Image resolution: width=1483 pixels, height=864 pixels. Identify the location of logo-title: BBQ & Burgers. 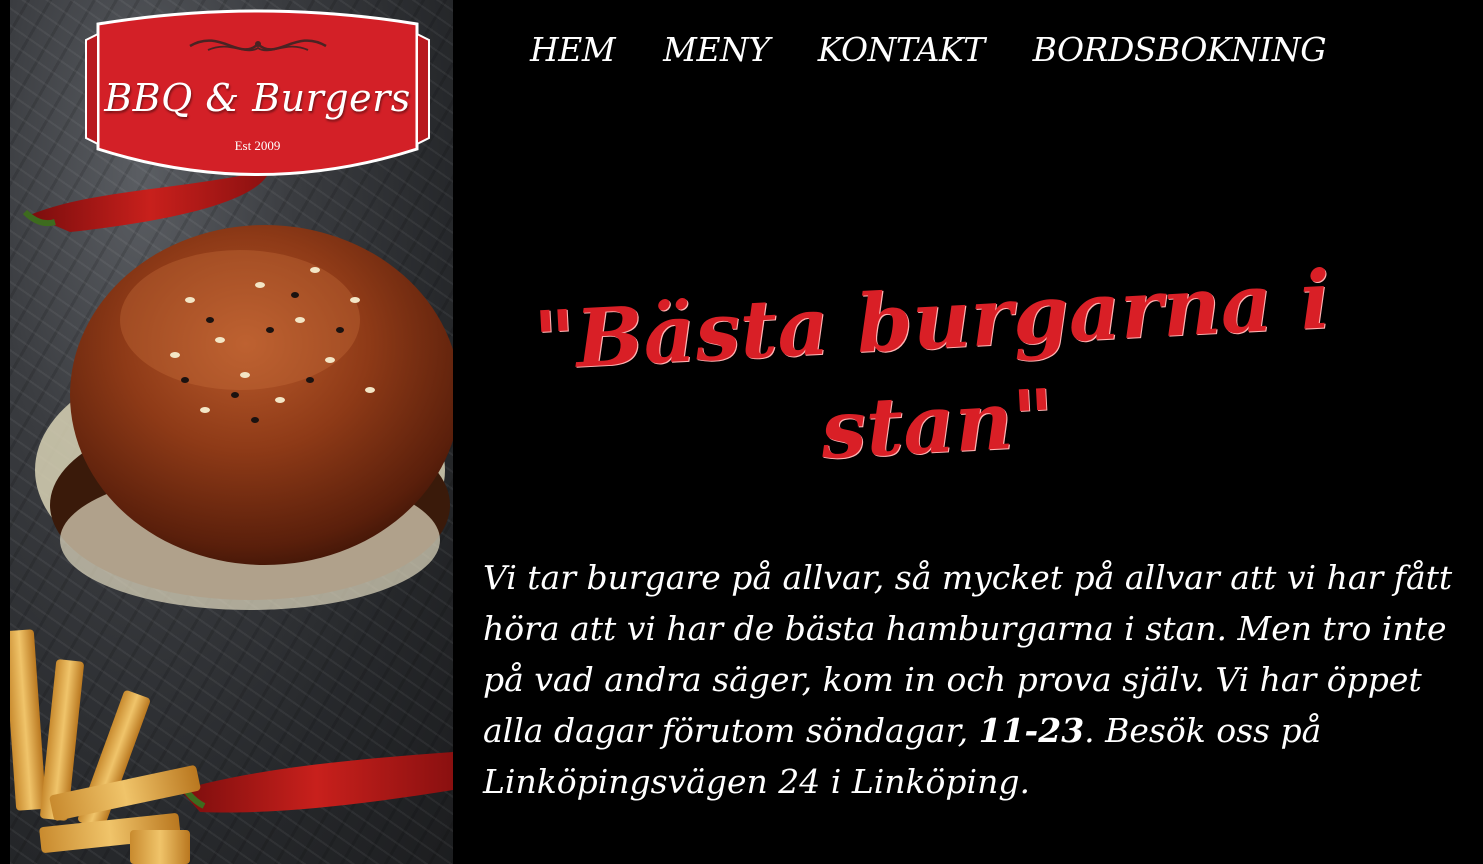
(257, 98).